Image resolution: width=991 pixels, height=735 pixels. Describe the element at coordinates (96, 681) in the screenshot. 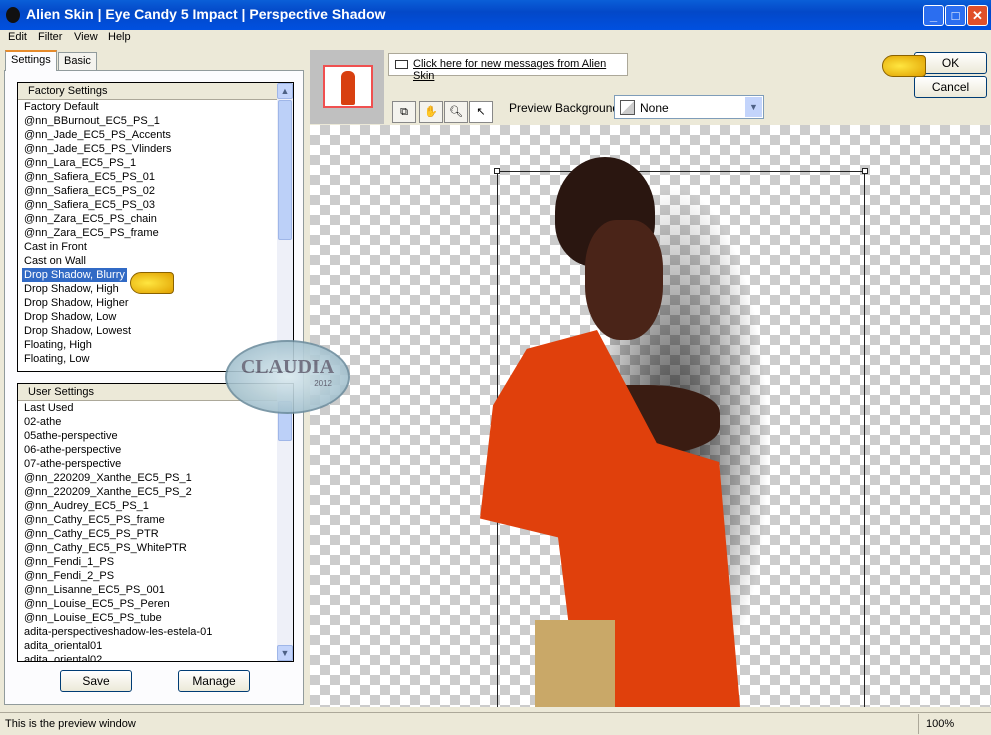

I see `save-button: Save` at that location.